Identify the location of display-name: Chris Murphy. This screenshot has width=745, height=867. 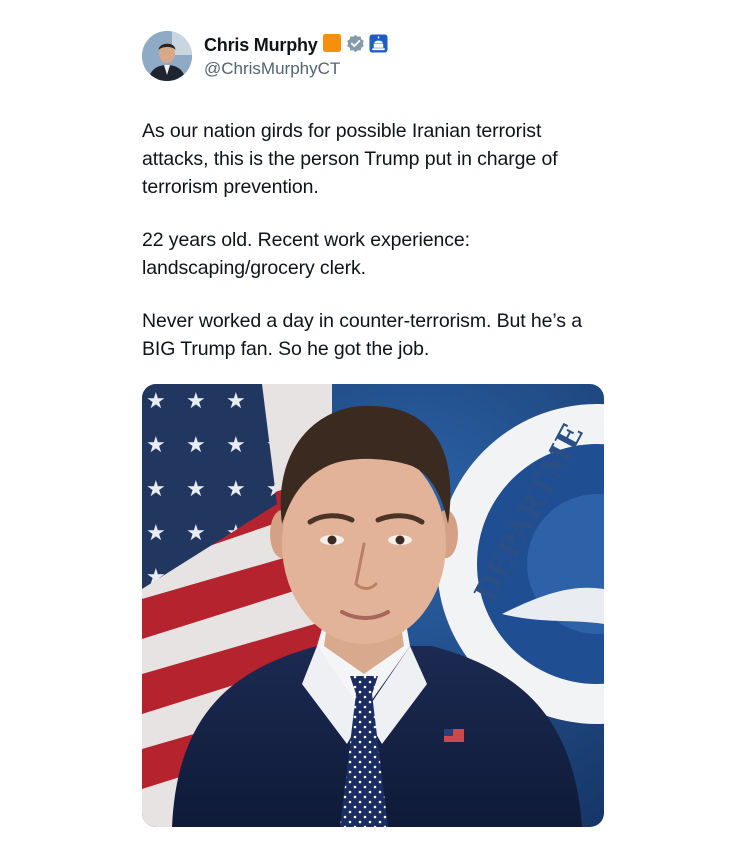
(261, 45).